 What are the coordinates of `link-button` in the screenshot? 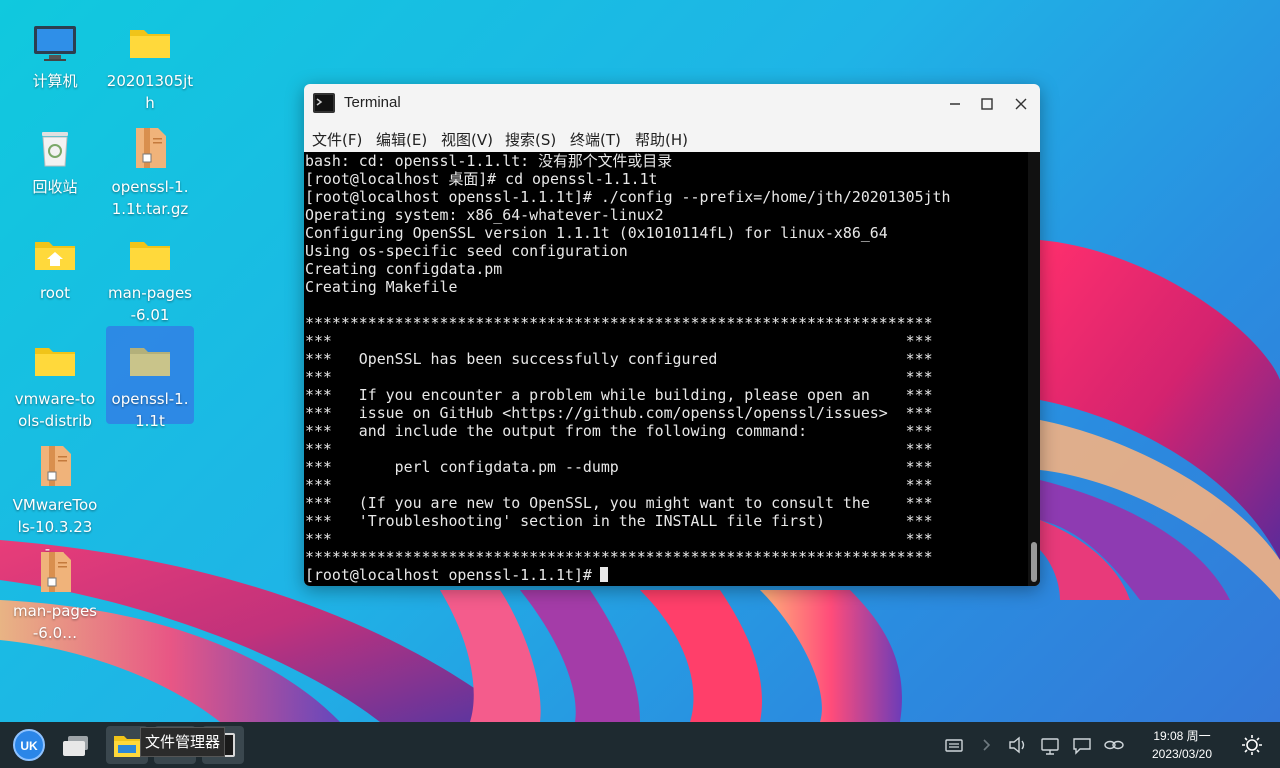 It's located at (1114, 745).